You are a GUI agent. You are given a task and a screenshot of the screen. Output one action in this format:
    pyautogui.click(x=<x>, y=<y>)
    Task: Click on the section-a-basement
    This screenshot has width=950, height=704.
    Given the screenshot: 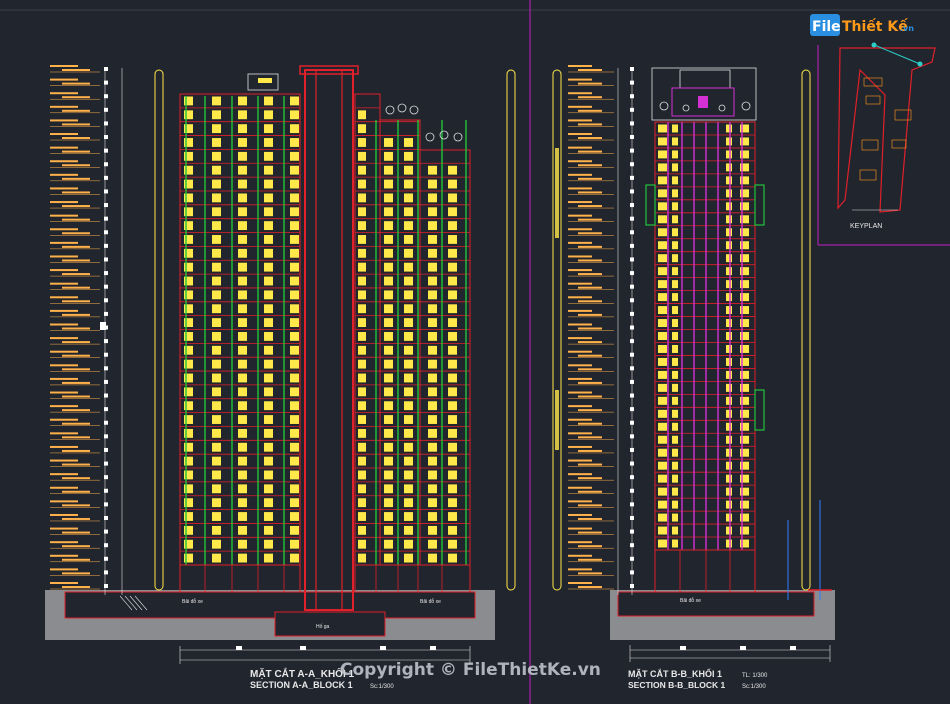 What is the action you would take?
    pyautogui.click(x=270, y=605)
    